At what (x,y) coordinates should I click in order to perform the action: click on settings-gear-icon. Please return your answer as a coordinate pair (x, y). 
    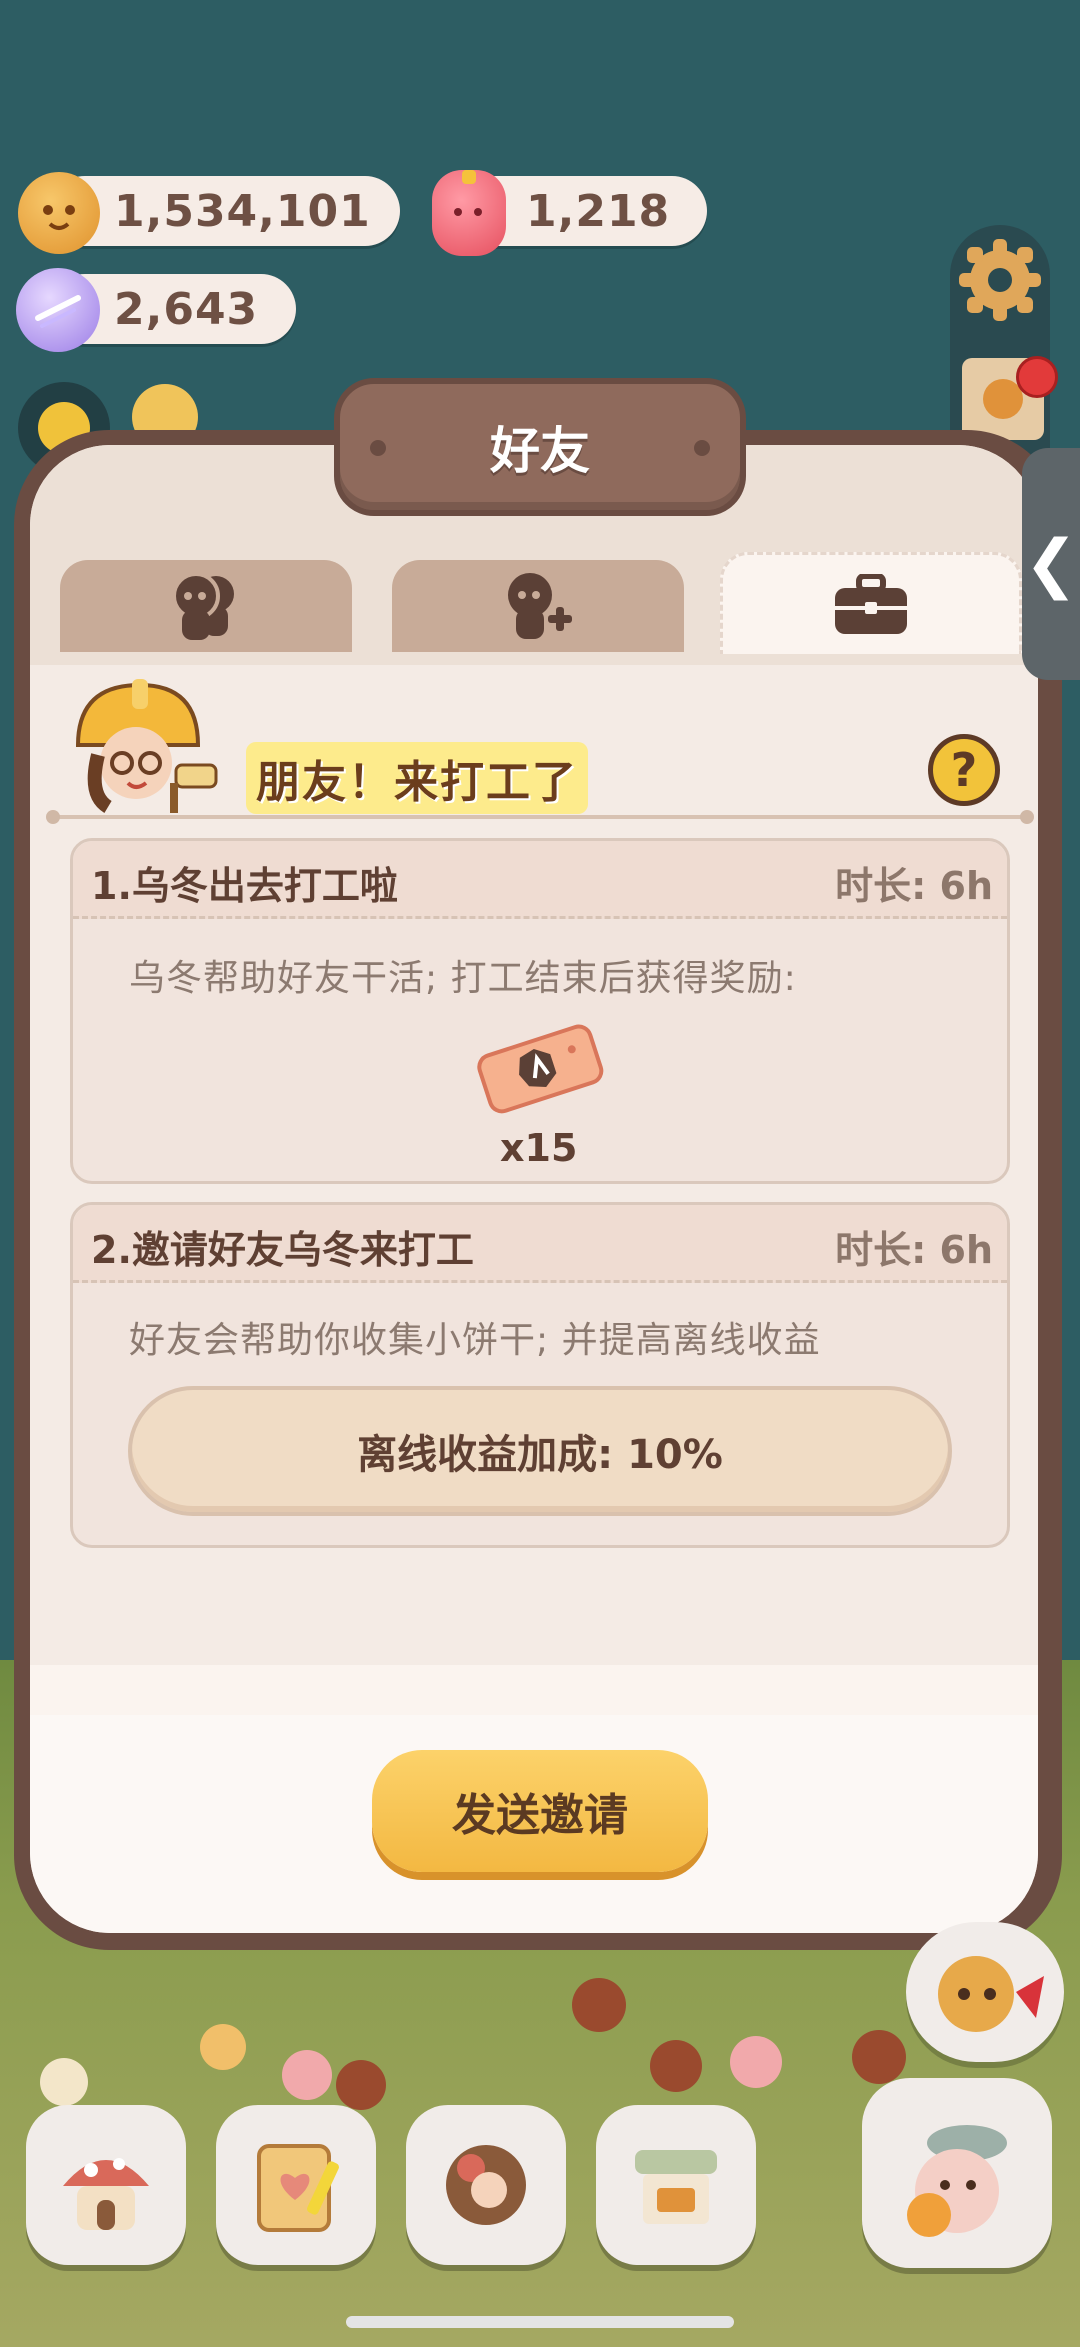
    Looking at the image, I should click on (1000, 280).